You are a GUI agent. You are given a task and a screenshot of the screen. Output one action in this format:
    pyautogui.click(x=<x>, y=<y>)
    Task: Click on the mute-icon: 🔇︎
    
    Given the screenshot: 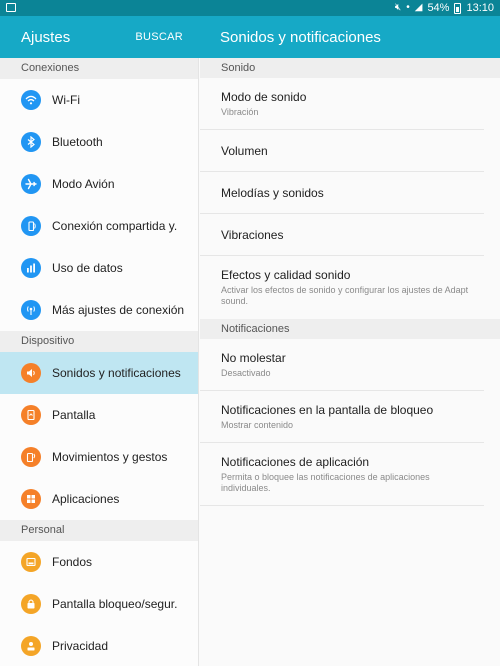 What is the action you would take?
    pyautogui.click(x=398, y=7)
    